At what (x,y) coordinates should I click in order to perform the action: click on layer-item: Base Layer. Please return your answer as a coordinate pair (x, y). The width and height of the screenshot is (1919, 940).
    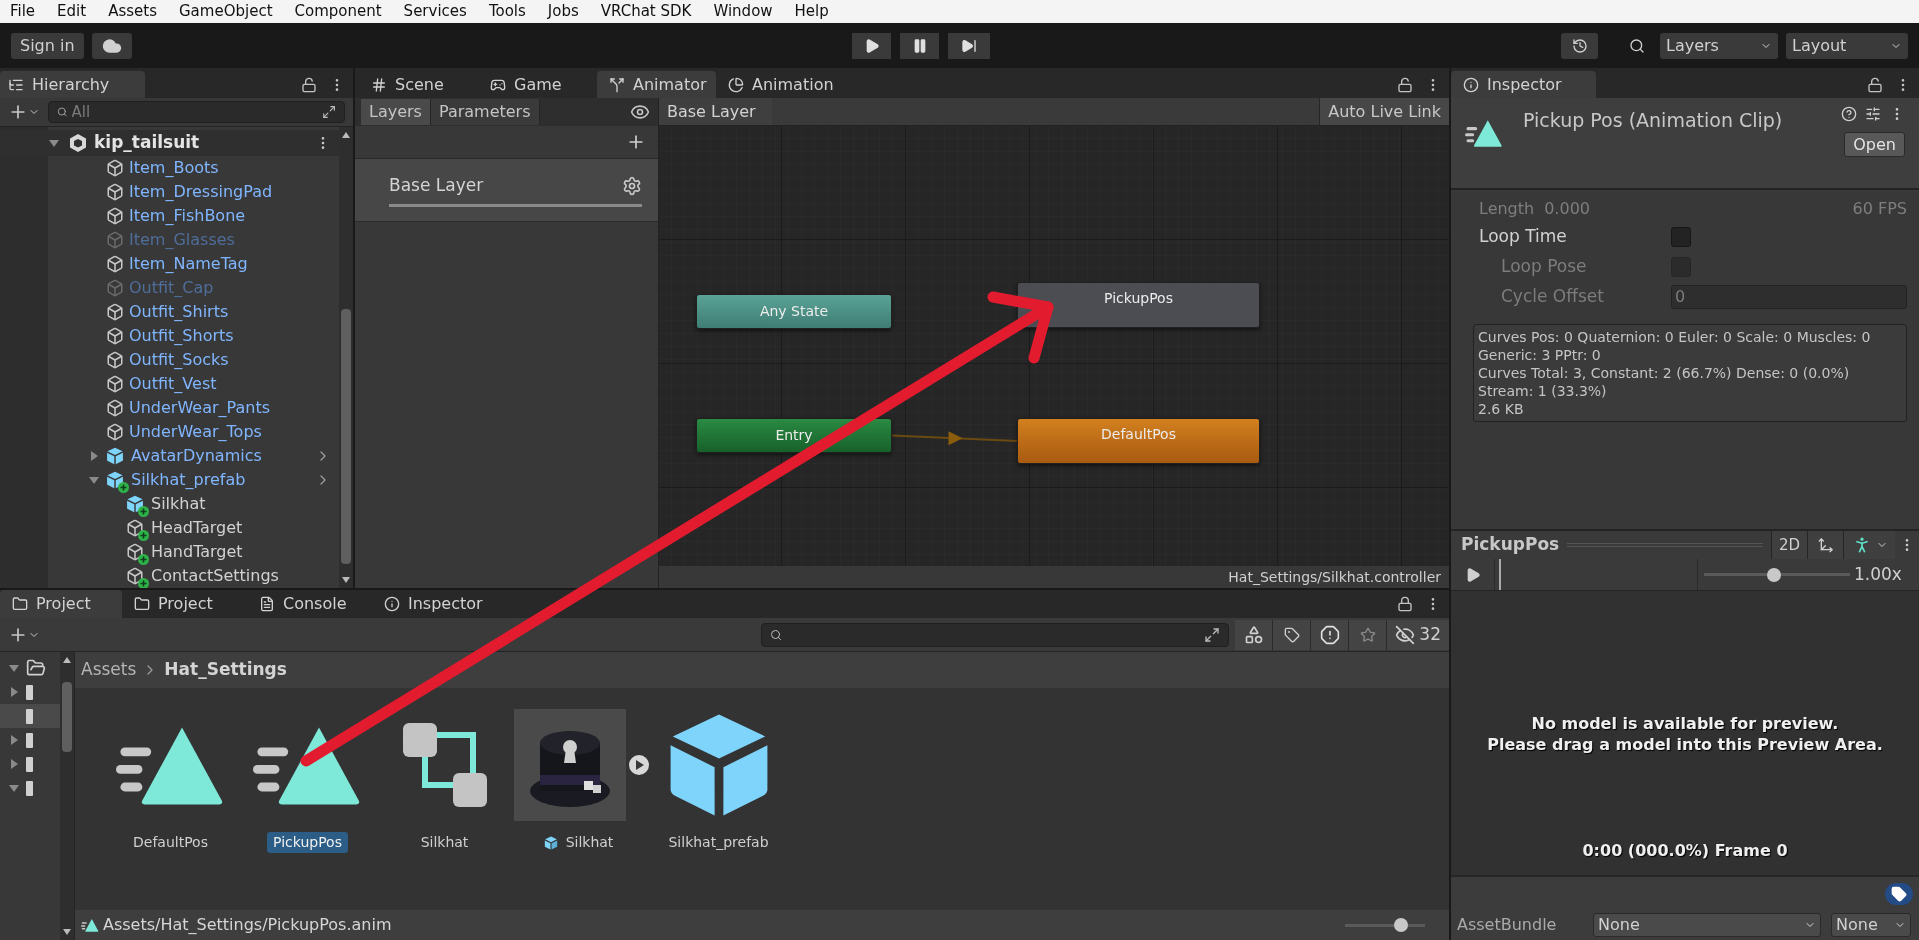
    Looking at the image, I should click on (506, 190).